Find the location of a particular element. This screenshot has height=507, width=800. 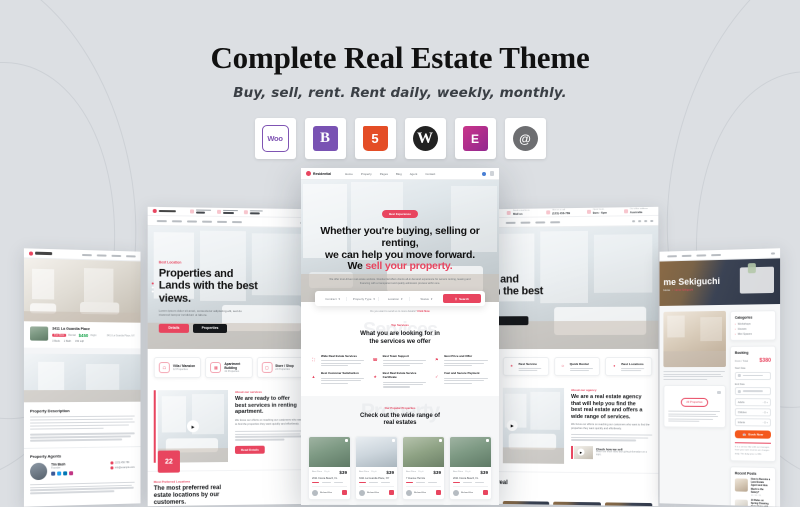

grid-icon is located at coordinates (719, 392).